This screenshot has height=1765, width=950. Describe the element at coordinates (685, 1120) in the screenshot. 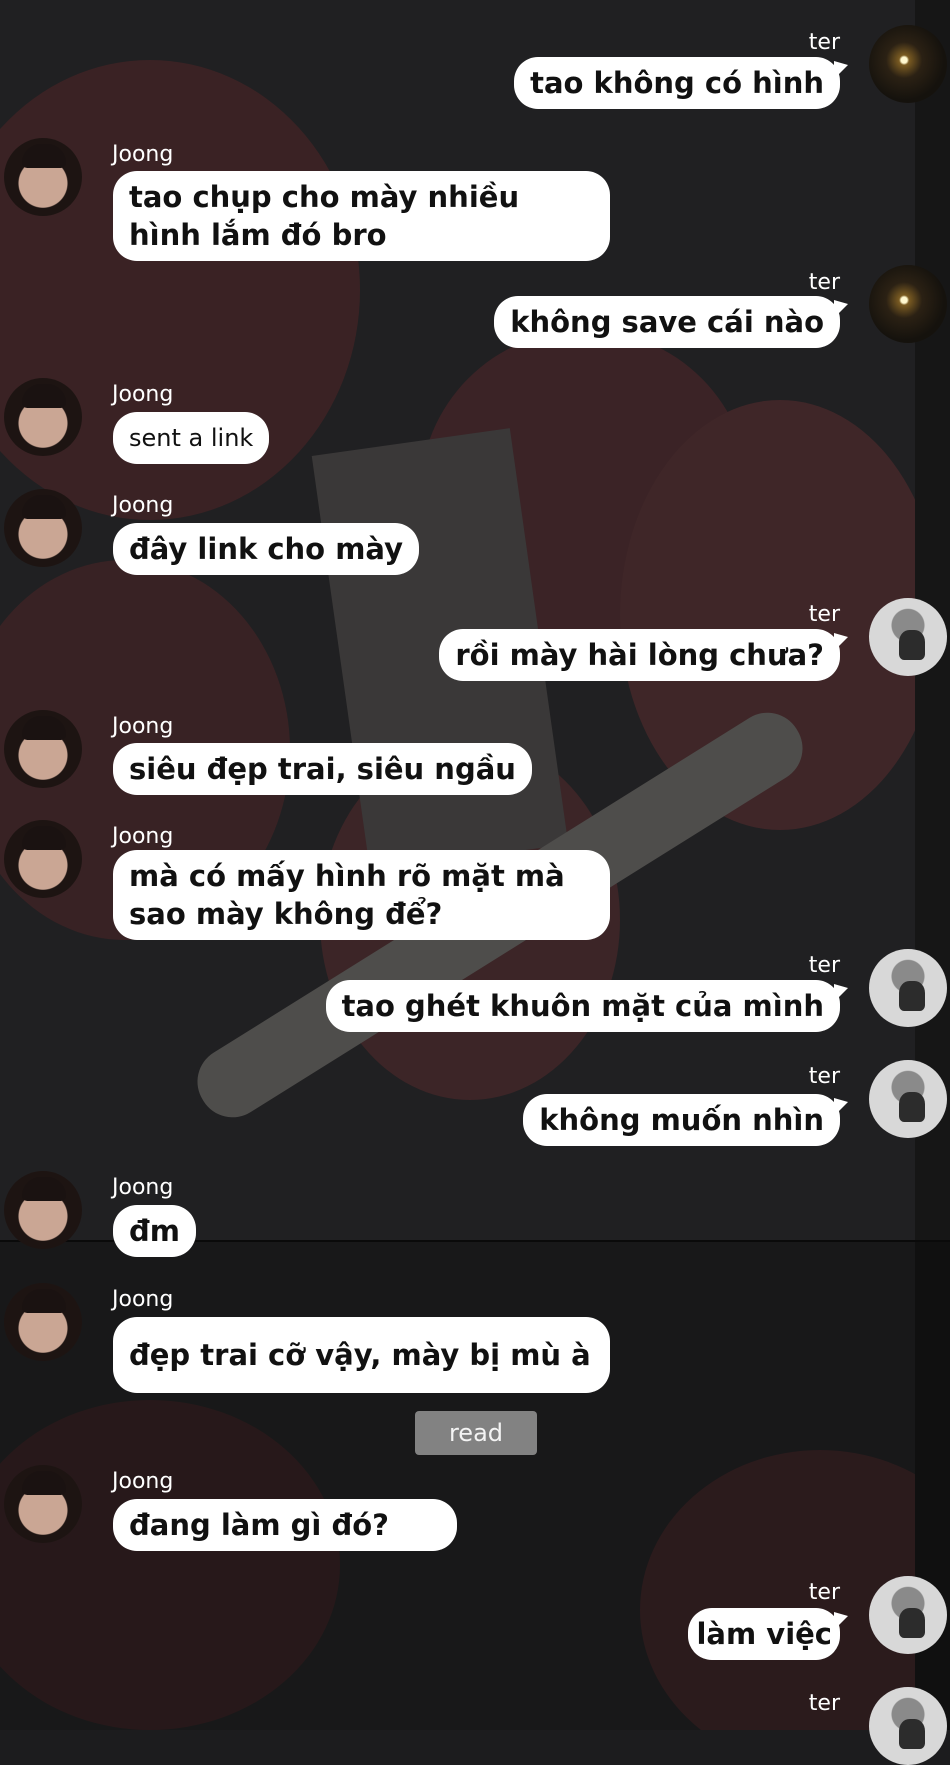

I see `message-bubble-10: không muốn nhìn` at that location.